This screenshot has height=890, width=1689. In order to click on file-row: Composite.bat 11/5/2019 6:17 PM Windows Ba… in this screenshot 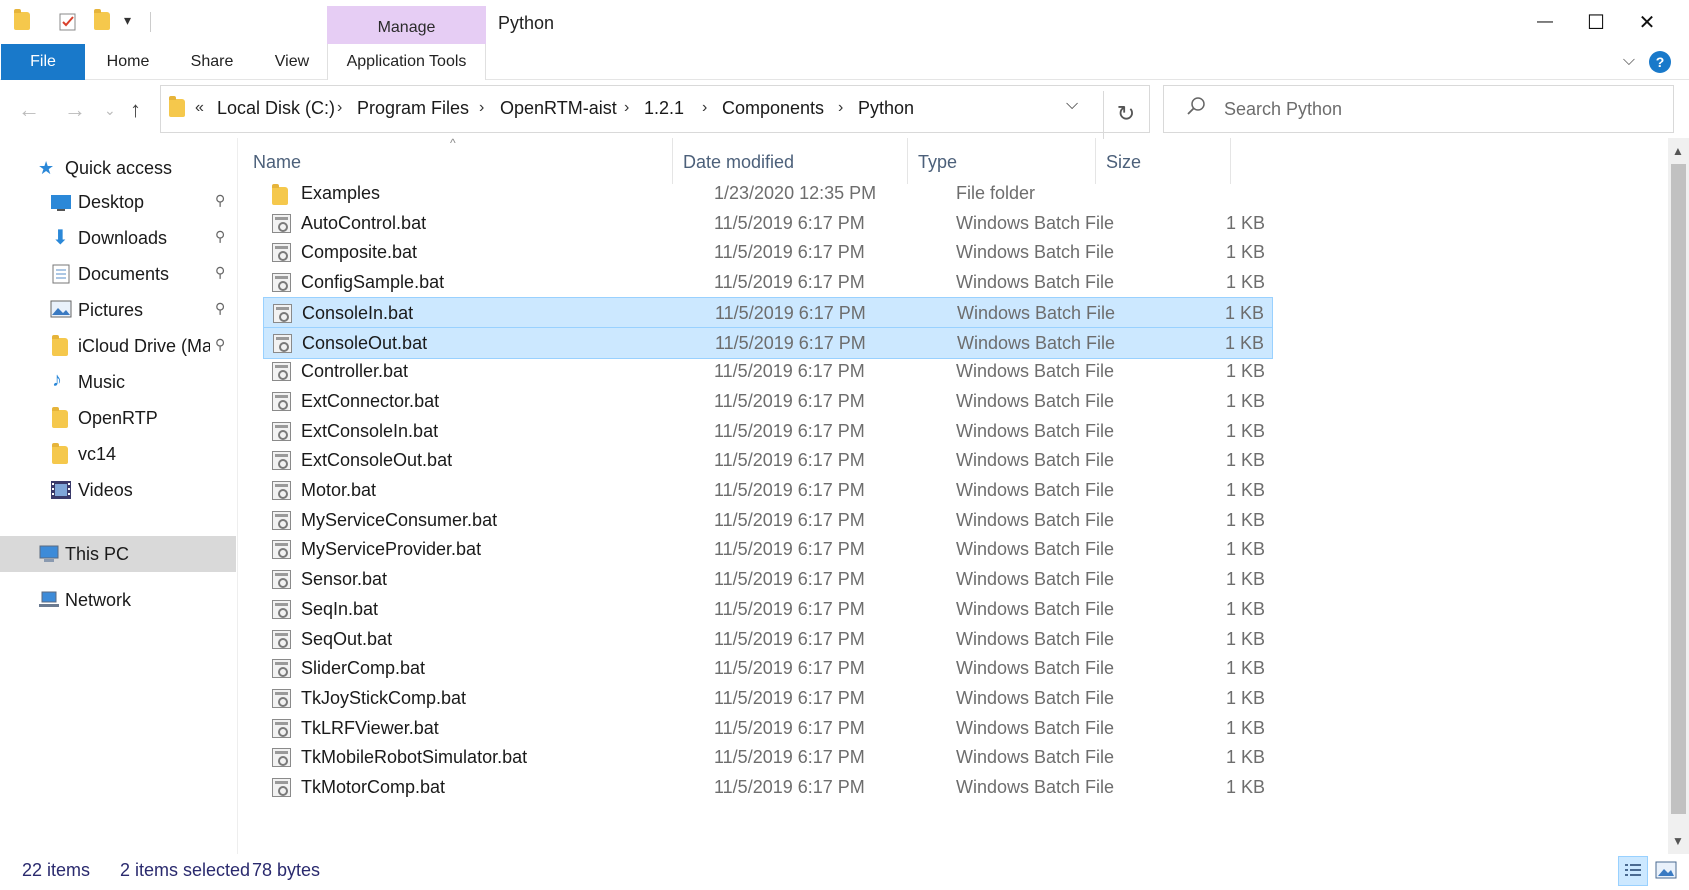, I will do `click(768, 253)`.